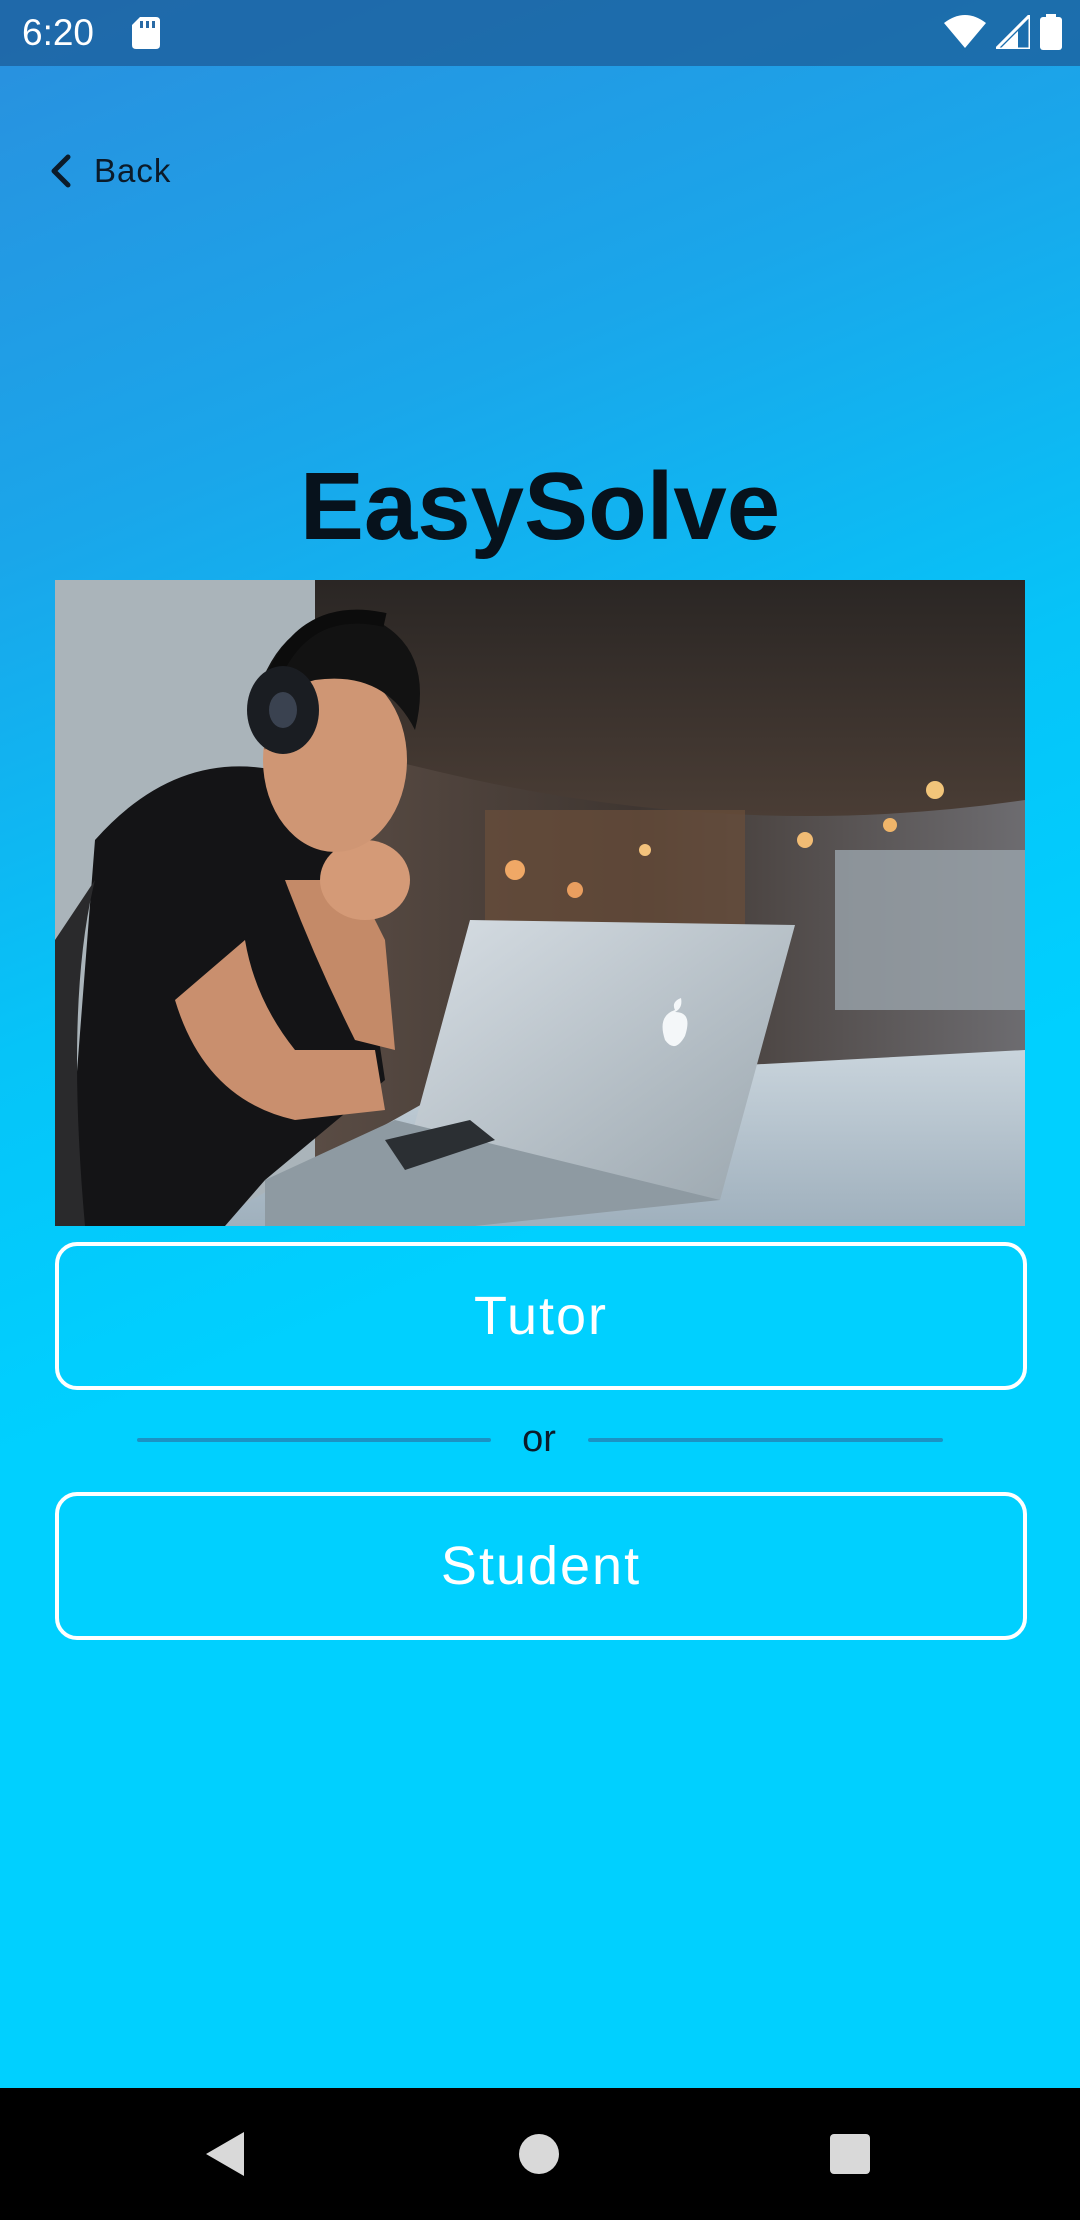 The height and width of the screenshot is (2220, 1080). Describe the element at coordinates (146, 33) in the screenshot. I see `sd-card-icon` at that location.